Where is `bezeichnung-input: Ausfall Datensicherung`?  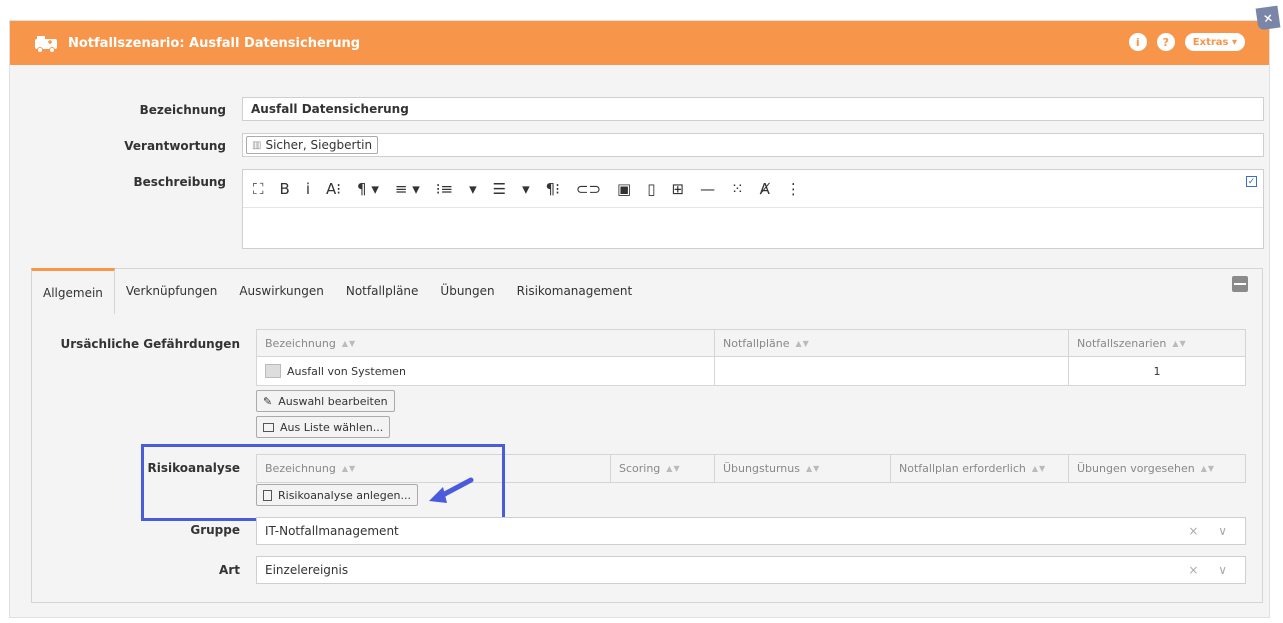
bezeichnung-input: Ausfall Datensicherung is located at coordinates (753, 109).